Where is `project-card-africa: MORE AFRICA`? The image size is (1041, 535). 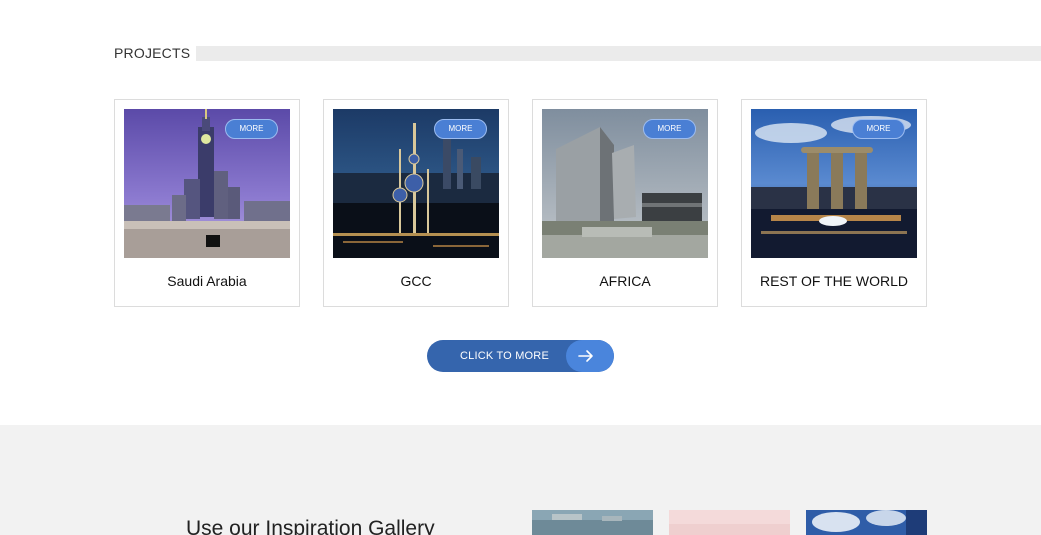 project-card-africa: MORE AFRICA is located at coordinates (625, 203).